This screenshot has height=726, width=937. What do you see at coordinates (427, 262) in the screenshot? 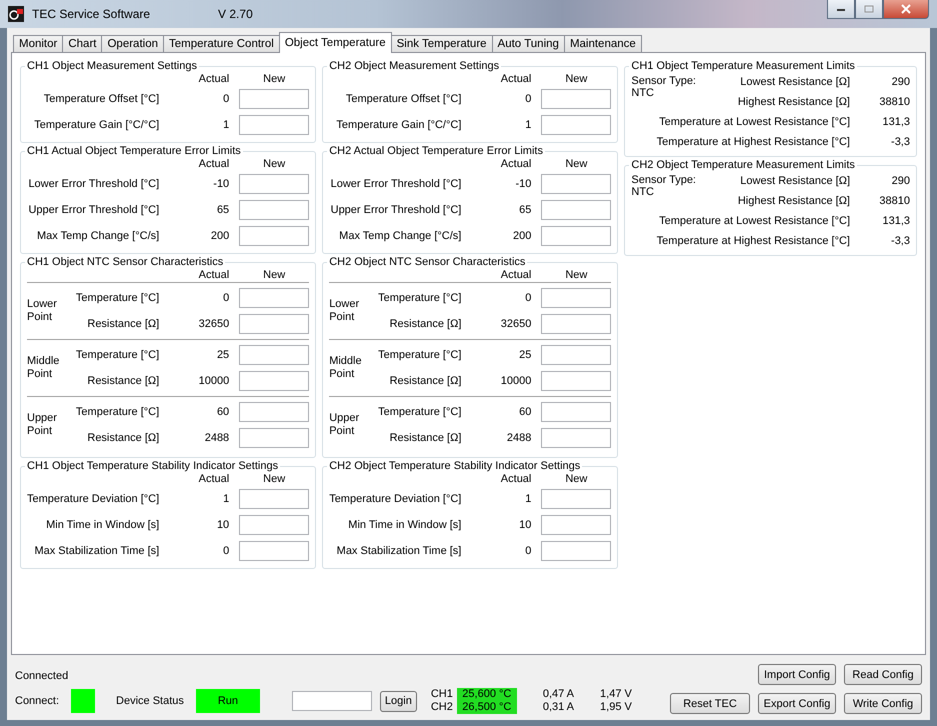
I see `group-title: CH2 Object NTC Sensor Characteristics` at bounding box center [427, 262].